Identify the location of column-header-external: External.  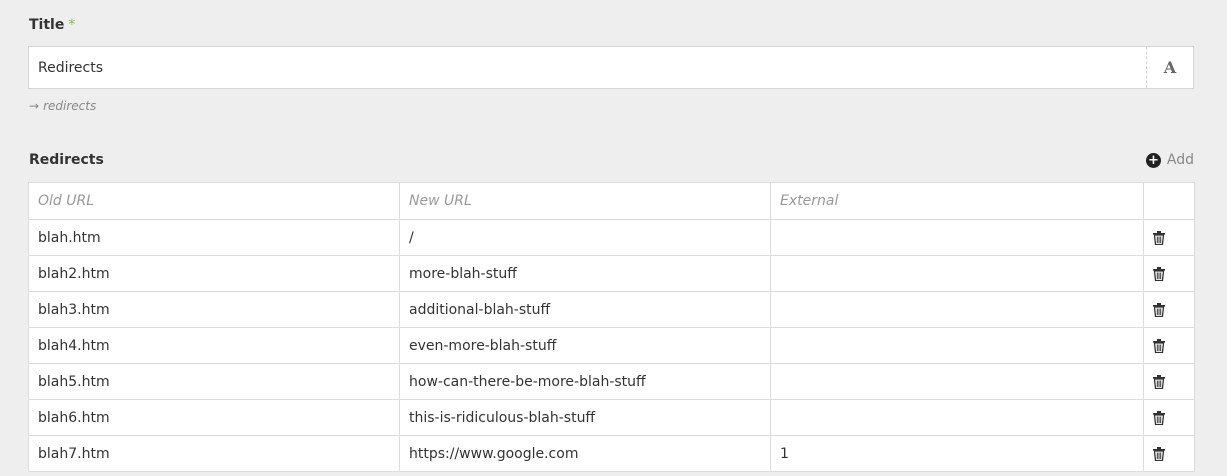
(957, 201).